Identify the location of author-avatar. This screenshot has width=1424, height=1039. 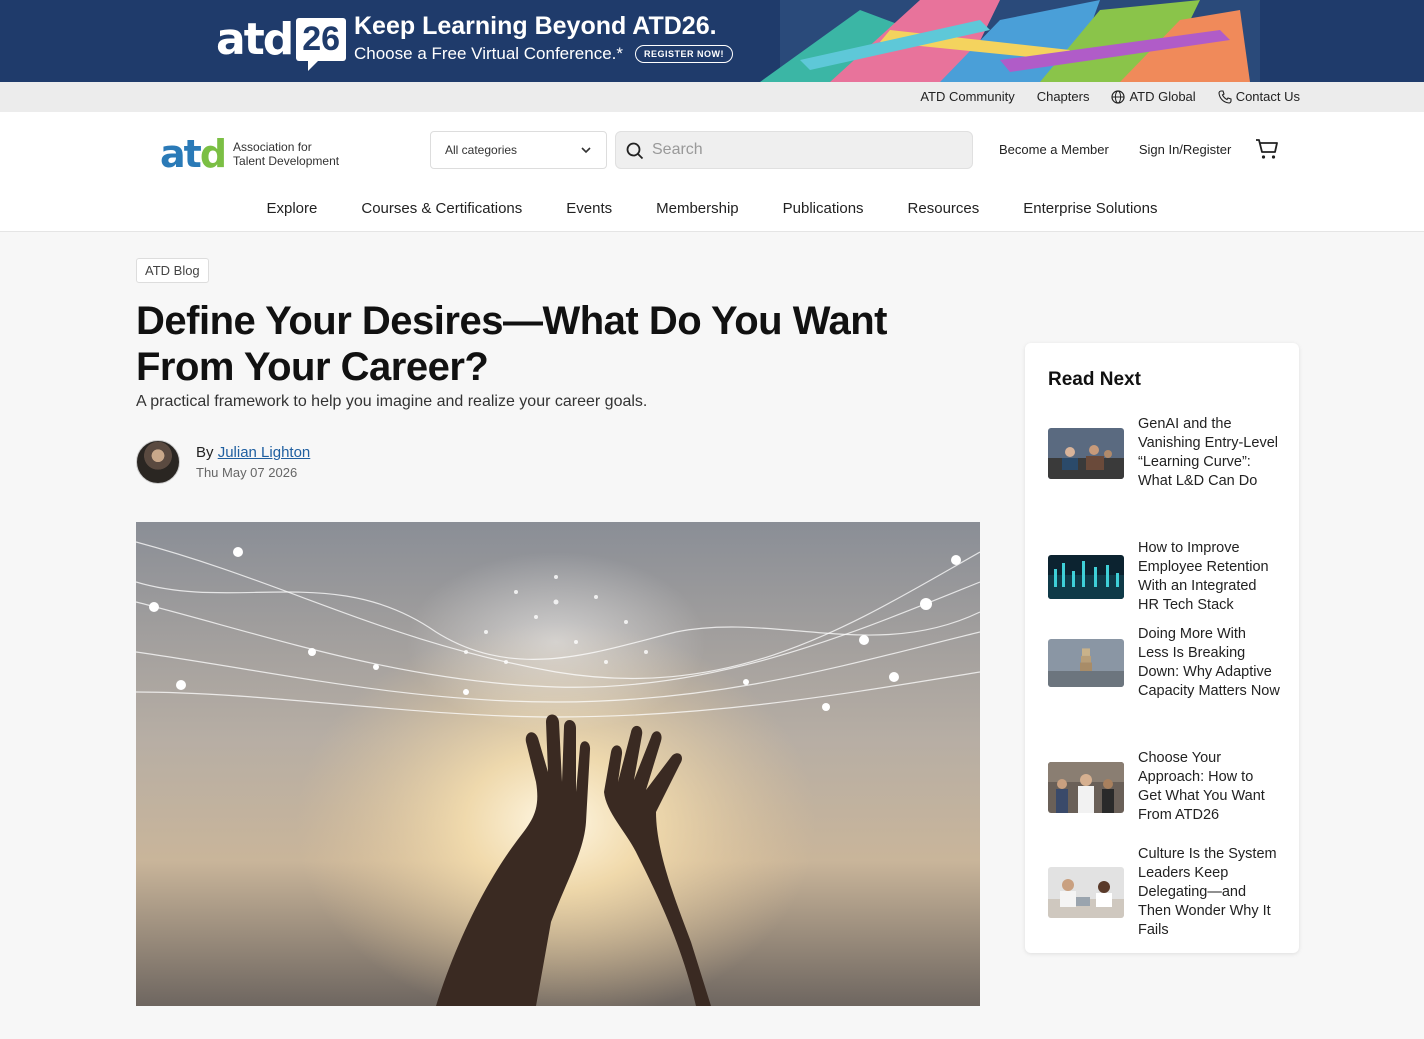
(158, 462).